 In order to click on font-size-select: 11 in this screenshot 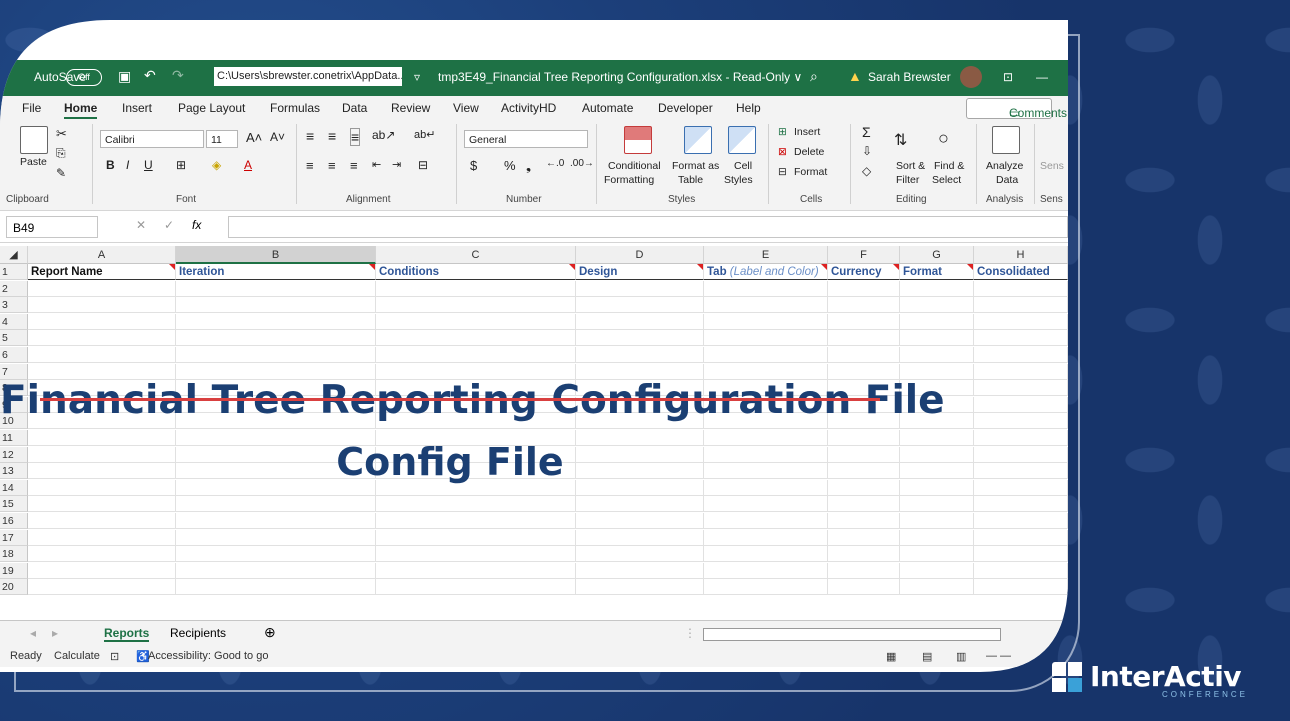, I will do `click(222, 139)`.